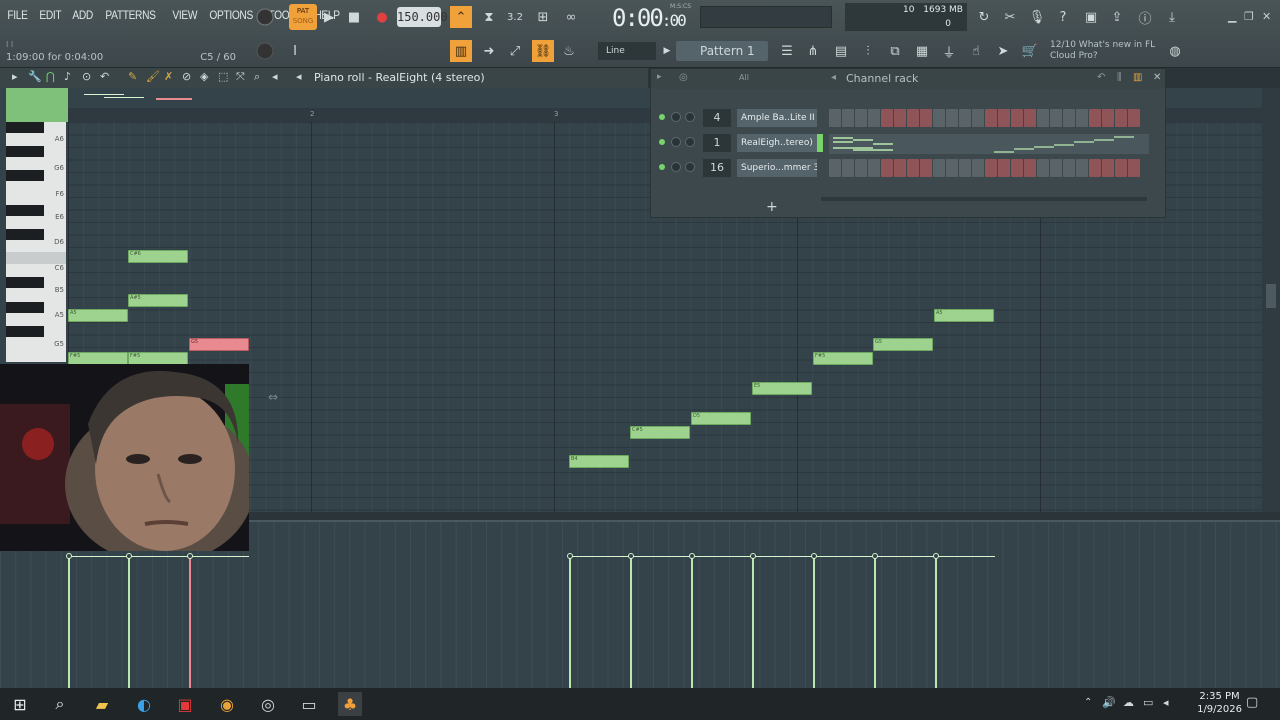 The width and height of the screenshot is (1280, 720). What do you see at coordinates (104, 76) in the screenshot?
I see `loop-icon: ↶` at bounding box center [104, 76].